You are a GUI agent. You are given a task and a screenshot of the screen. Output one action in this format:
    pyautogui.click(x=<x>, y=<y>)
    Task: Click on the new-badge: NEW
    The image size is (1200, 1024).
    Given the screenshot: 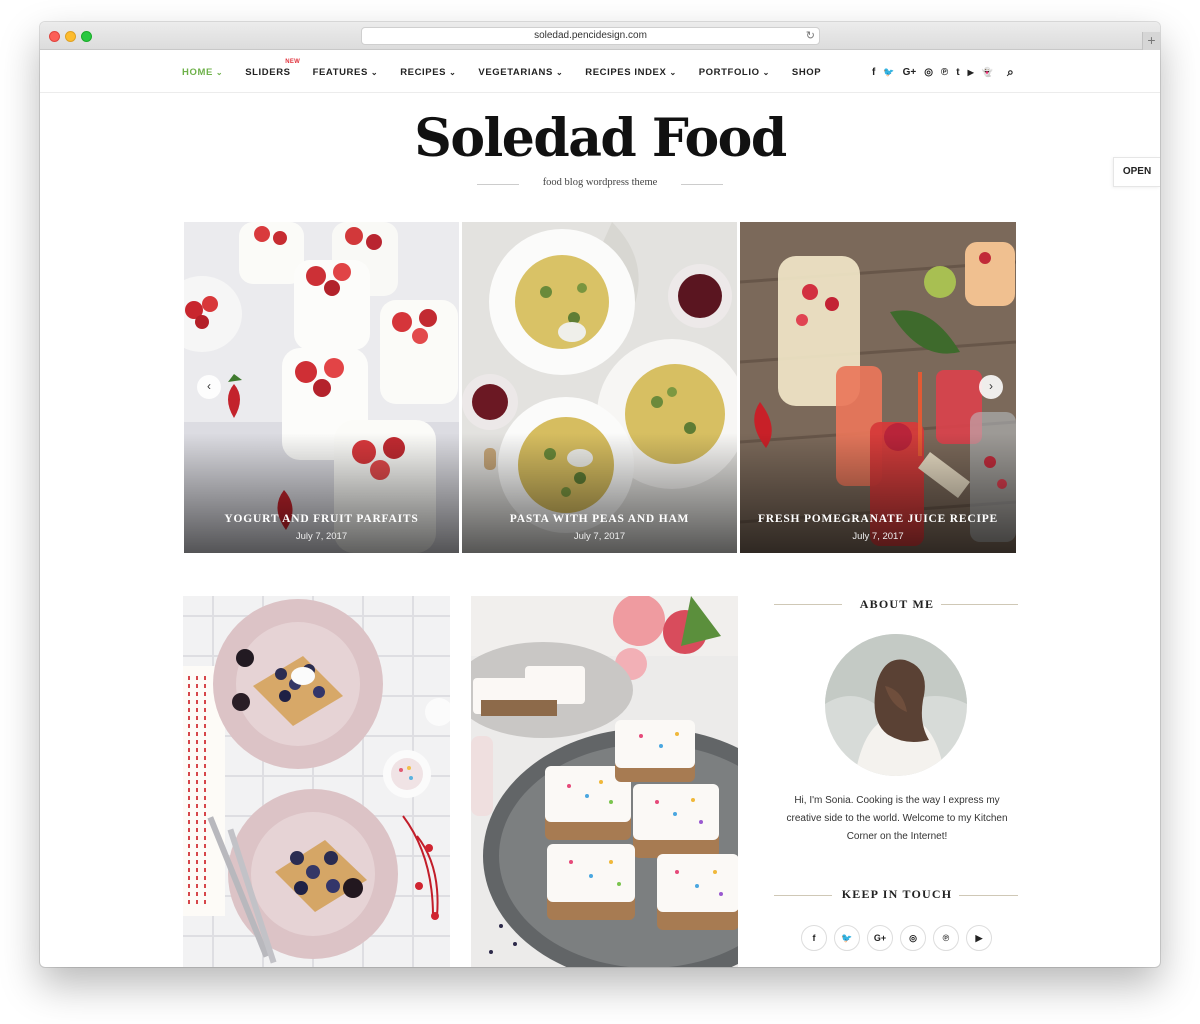 What is the action you would take?
    pyautogui.click(x=293, y=61)
    